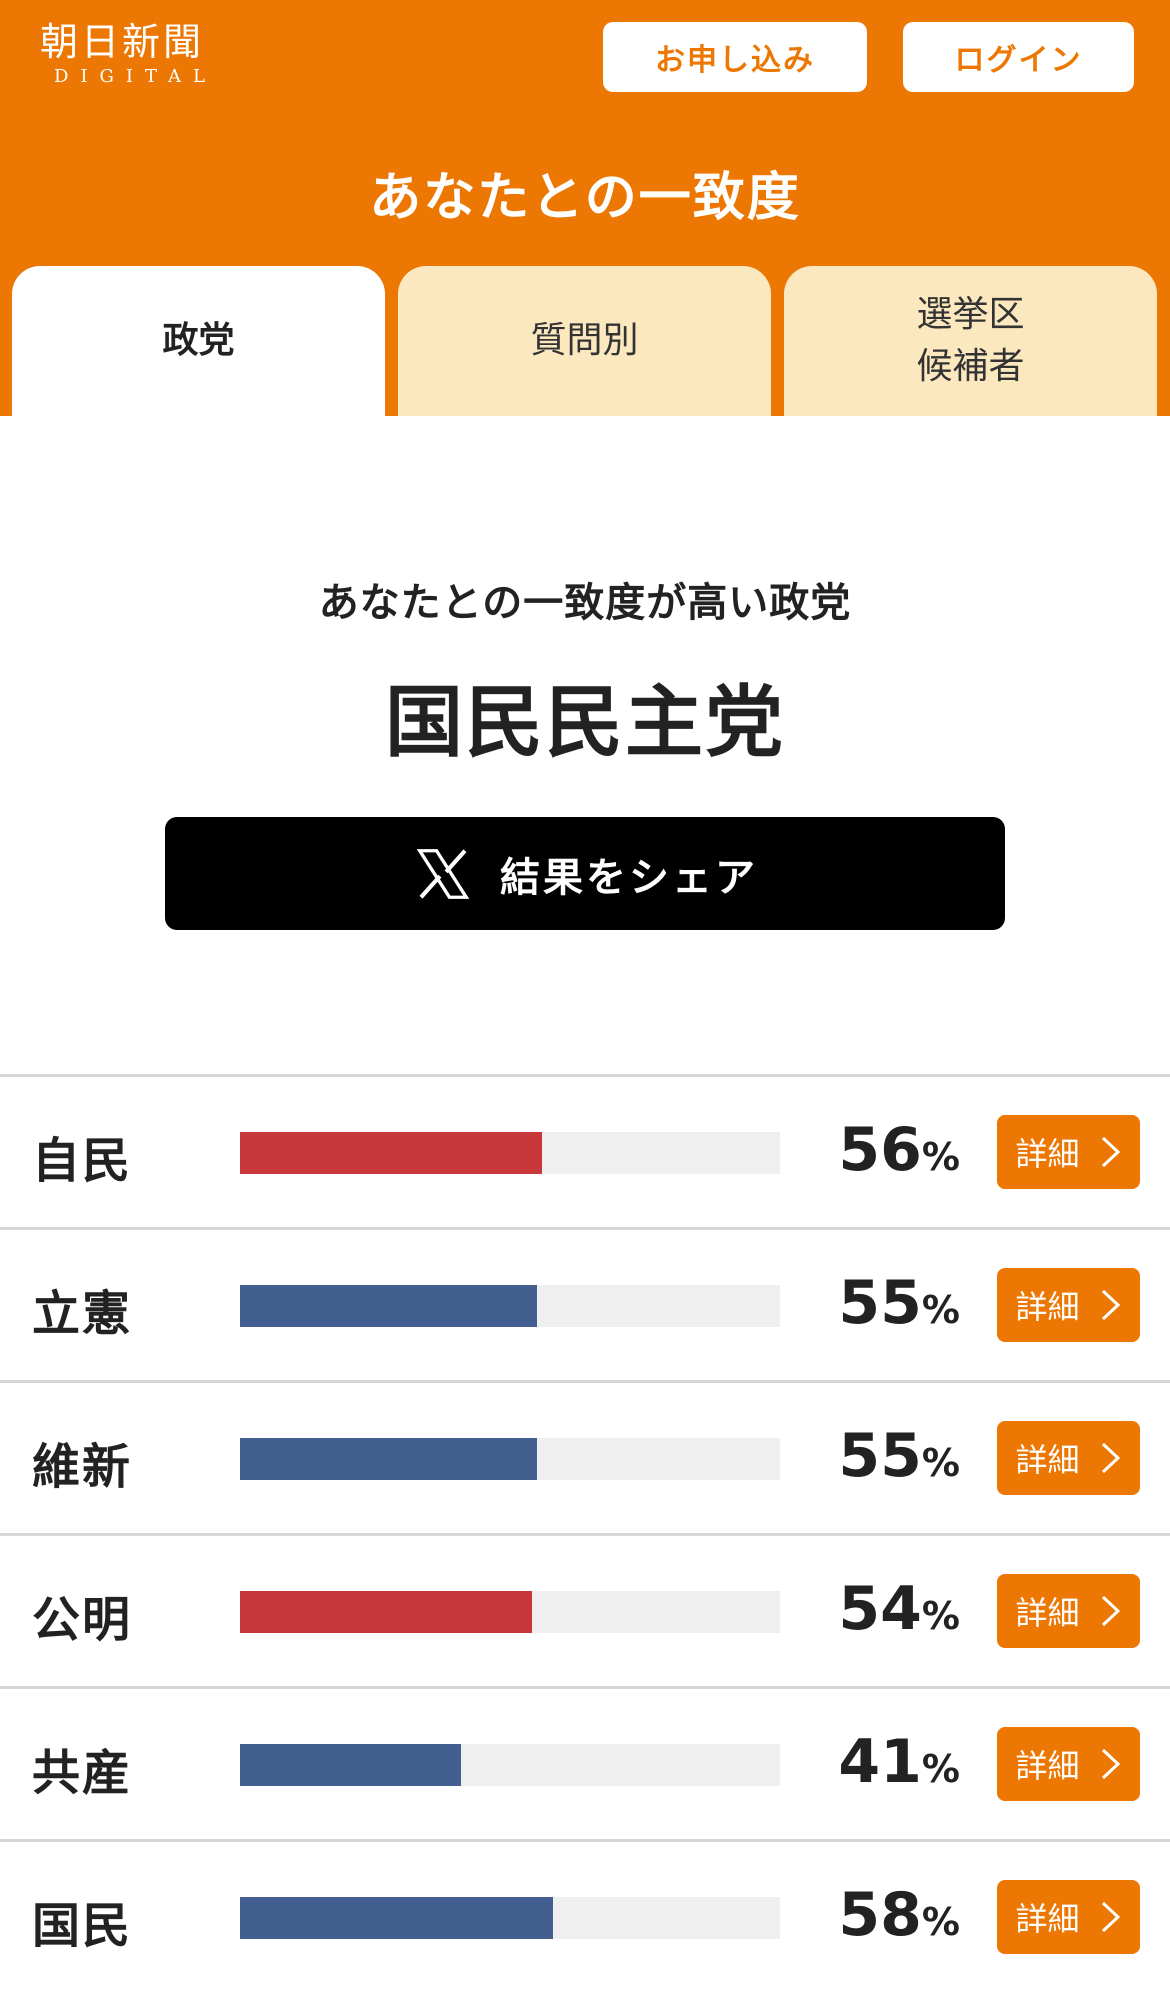 This screenshot has height=1992, width=1170. Describe the element at coordinates (443, 873) in the screenshot. I see `x-logo-icon` at that location.